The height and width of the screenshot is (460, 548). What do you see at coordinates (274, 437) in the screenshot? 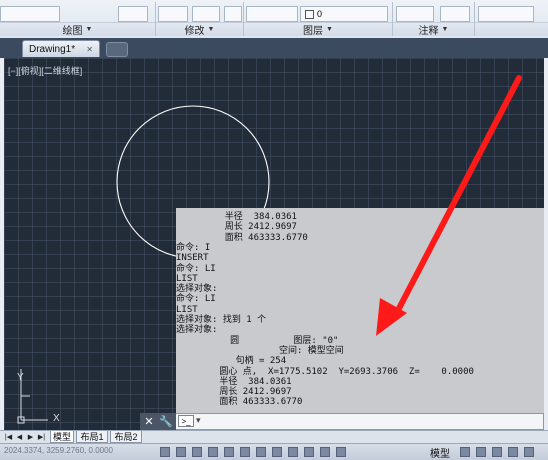
I see `layout-tab-bar: |◀ ◀ ▶ ▶| 模型 布局1 布局2` at bounding box center [274, 437].